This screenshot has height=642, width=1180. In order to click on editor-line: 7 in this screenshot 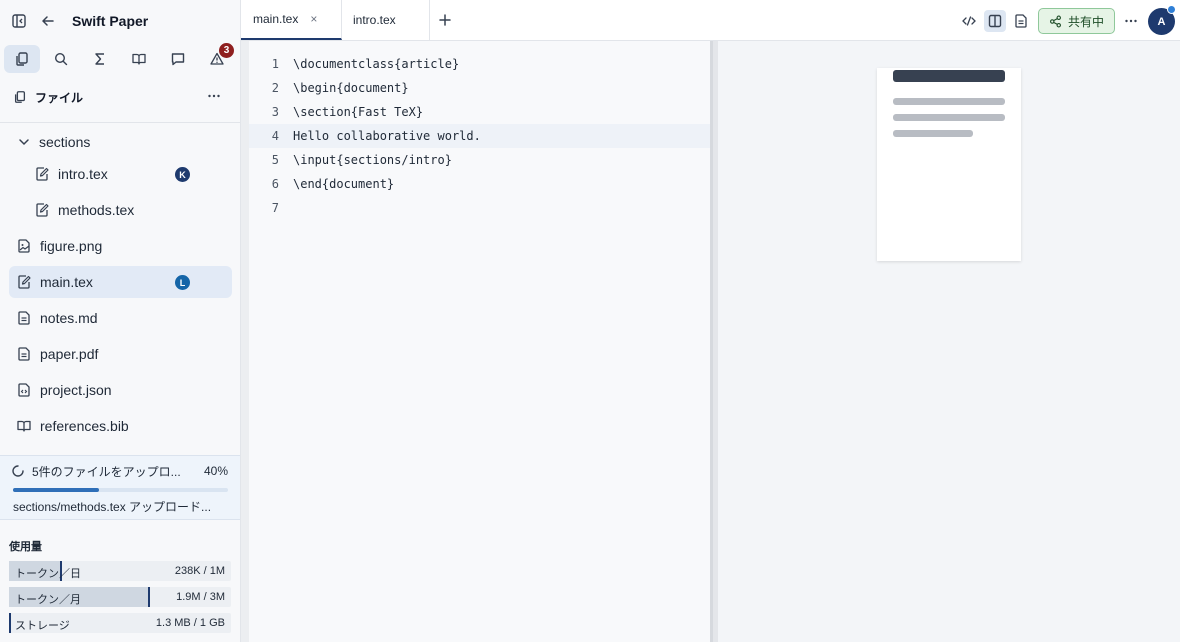, I will do `click(479, 208)`.